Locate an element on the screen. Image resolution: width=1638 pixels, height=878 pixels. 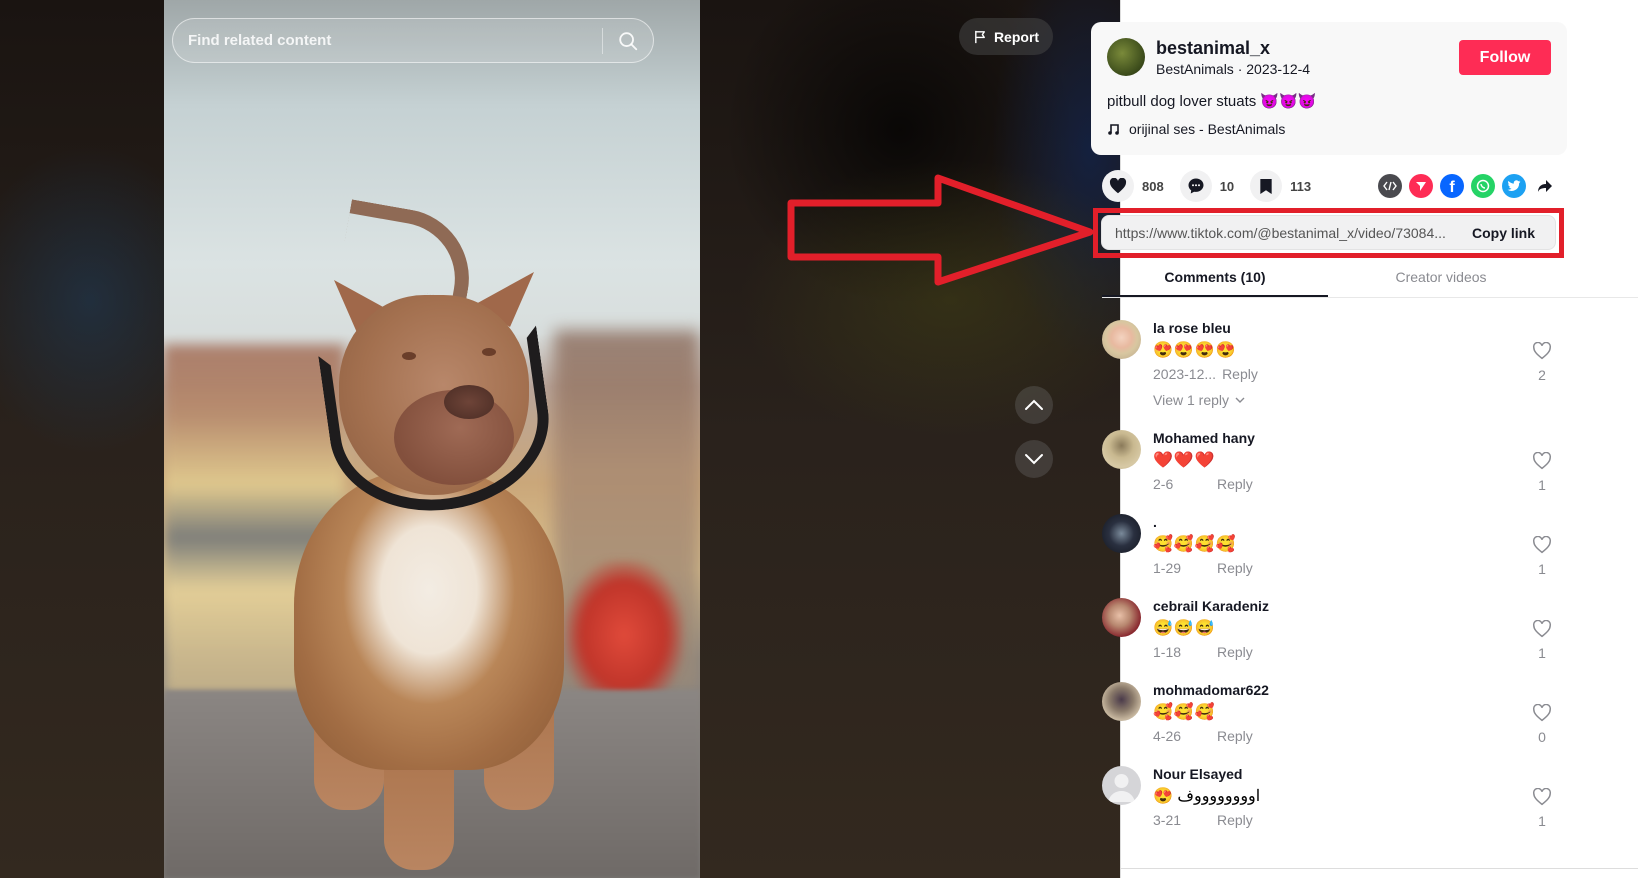
send-to-friends-icon is located at coordinates (1421, 186).